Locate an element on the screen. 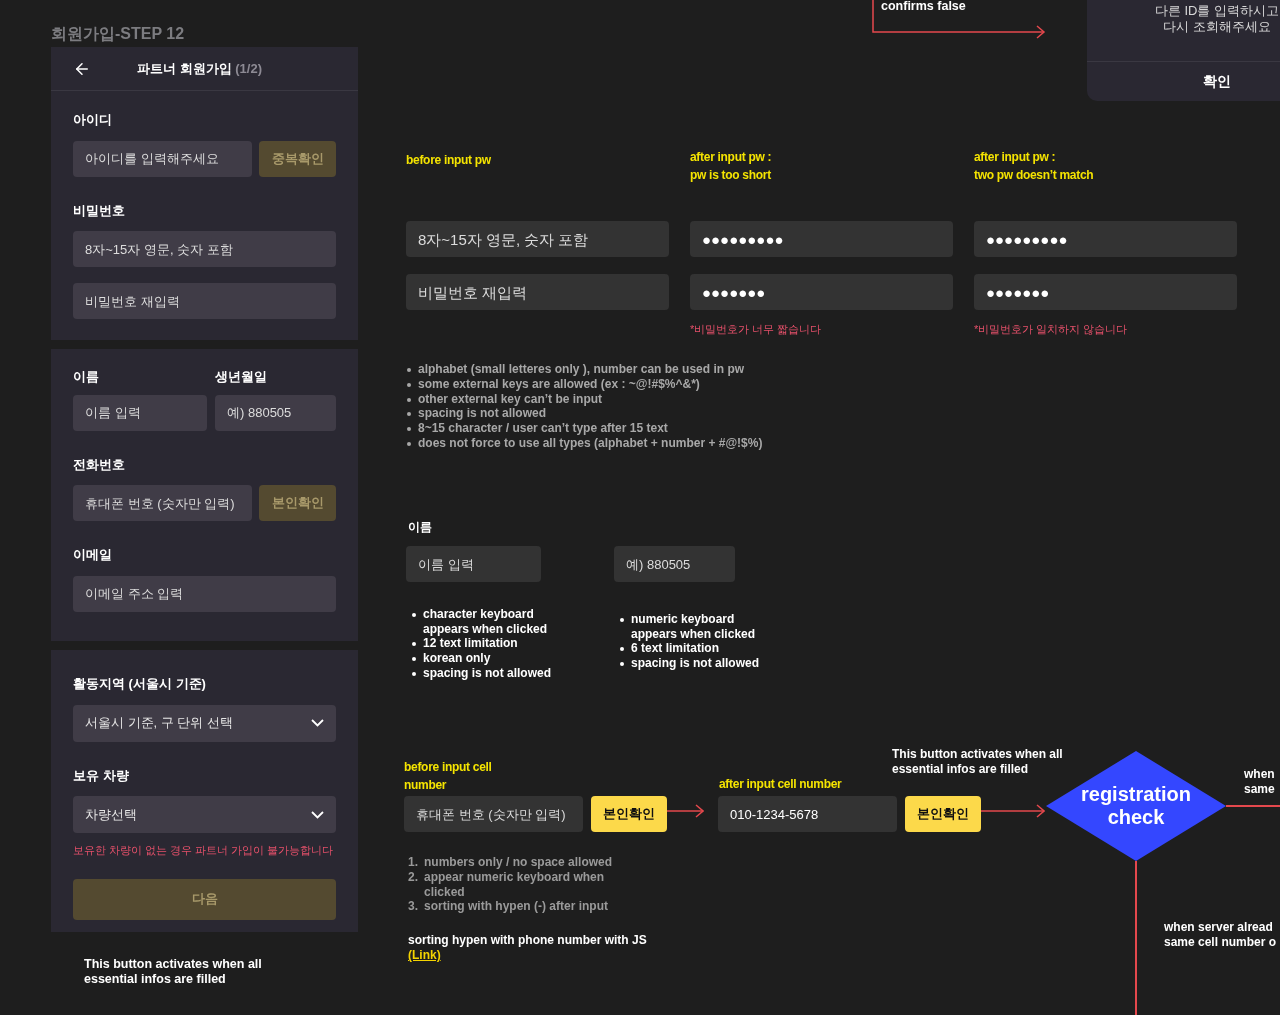 Image resolution: width=1280 pixels, height=1015 pixels. dialog-message: 다른 ID를 입력하시고 다시 조회해주세요 is located at coordinates (1216, 19).